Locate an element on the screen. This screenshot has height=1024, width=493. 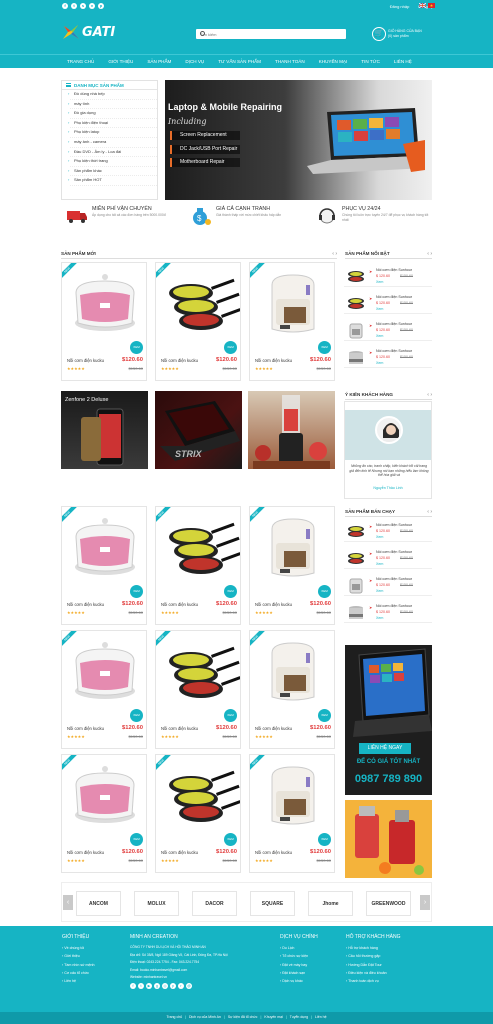
category-item: Phụ kiện điện thoại is located at coordinates (112, 124).